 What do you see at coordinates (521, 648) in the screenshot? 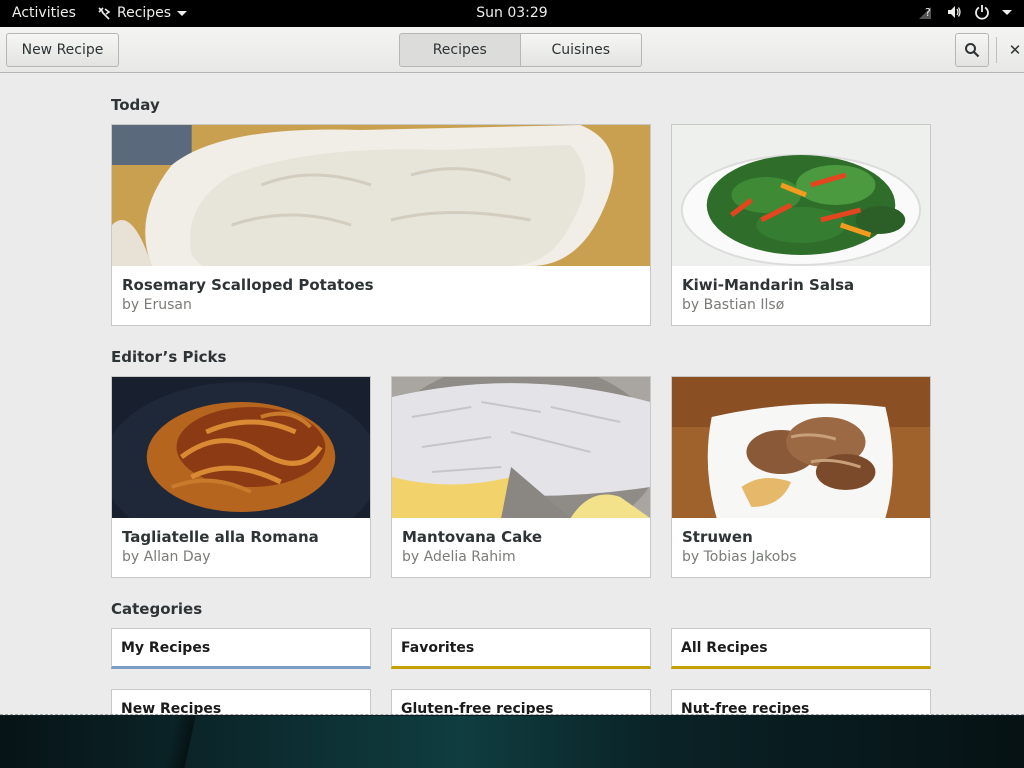
I see `category-favorites: Favorites` at bounding box center [521, 648].